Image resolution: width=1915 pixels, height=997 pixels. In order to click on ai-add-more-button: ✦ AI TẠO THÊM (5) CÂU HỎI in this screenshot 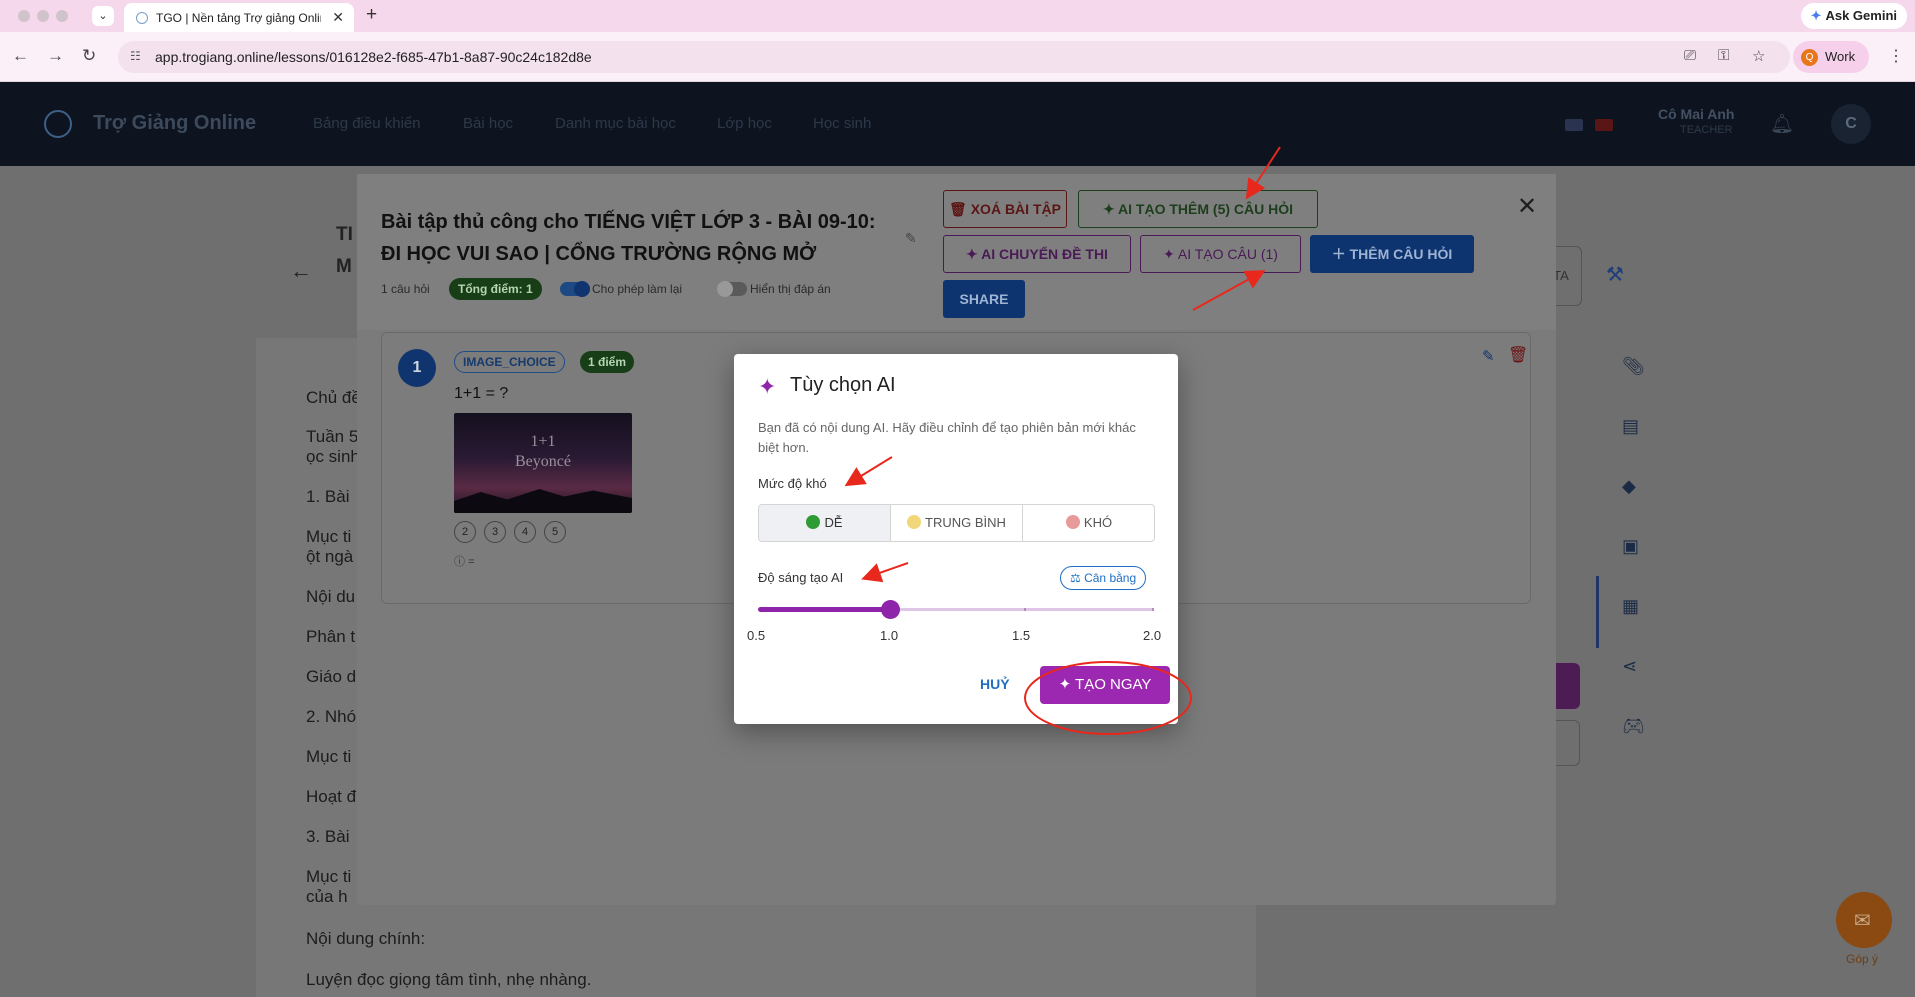, I will do `click(1198, 209)`.